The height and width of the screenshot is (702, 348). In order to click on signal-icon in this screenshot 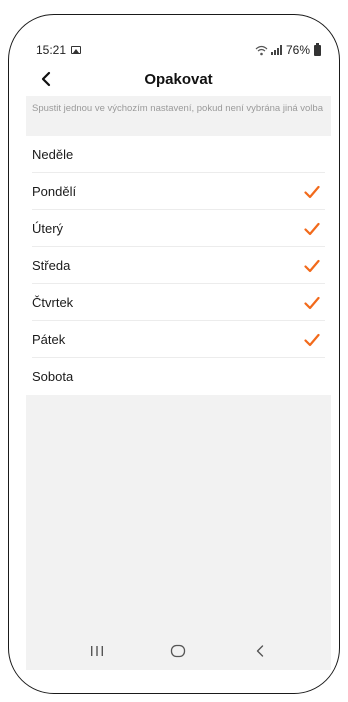, I will do `click(276, 50)`.